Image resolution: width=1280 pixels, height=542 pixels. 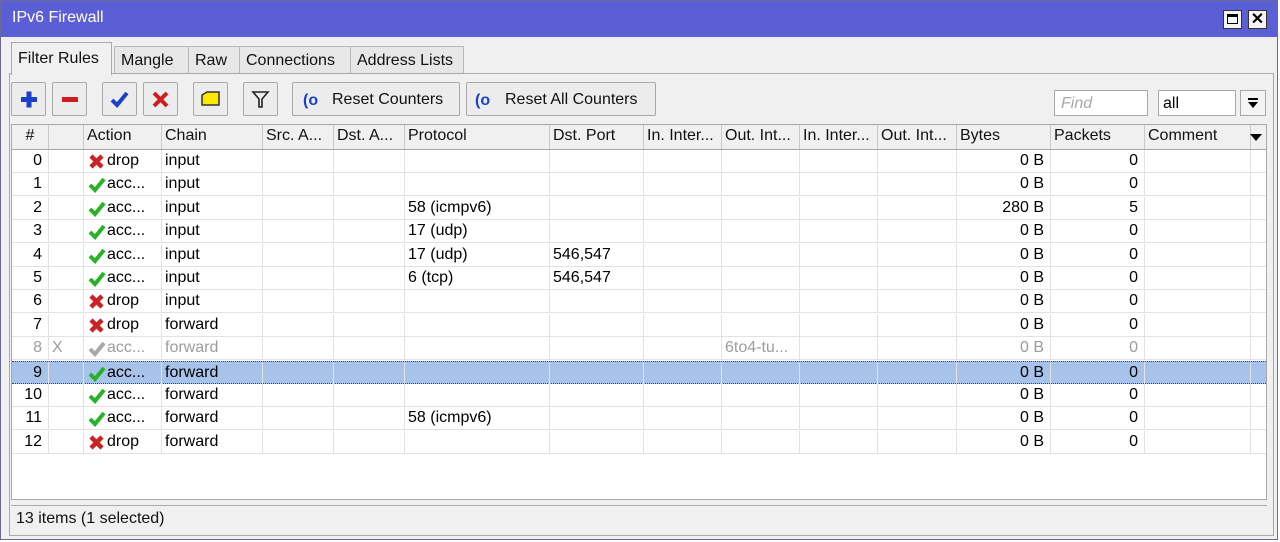 What do you see at coordinates (119, 99) in the screenshot?
I see `enable-button` at bounding box center [119, 99].